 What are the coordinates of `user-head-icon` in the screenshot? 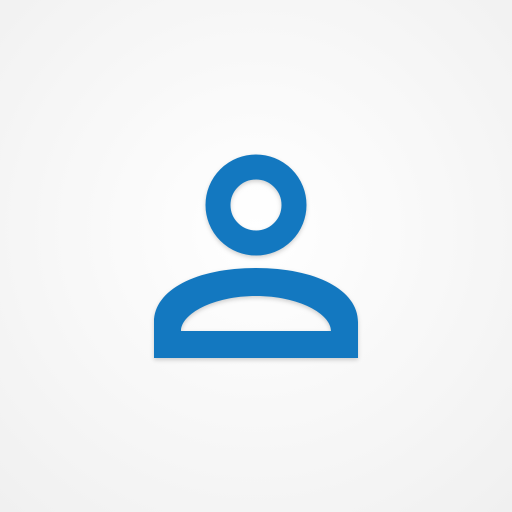 It's located at (256, 205).